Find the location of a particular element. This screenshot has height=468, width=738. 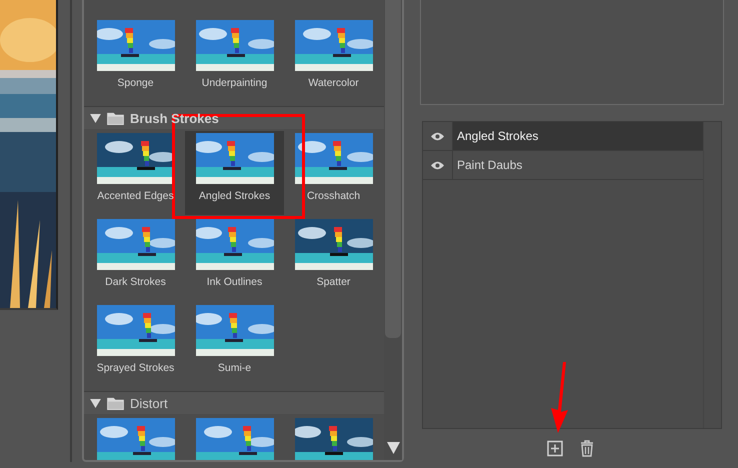

filter-thumbnail: Spatter is located at coordinates (333, 259).